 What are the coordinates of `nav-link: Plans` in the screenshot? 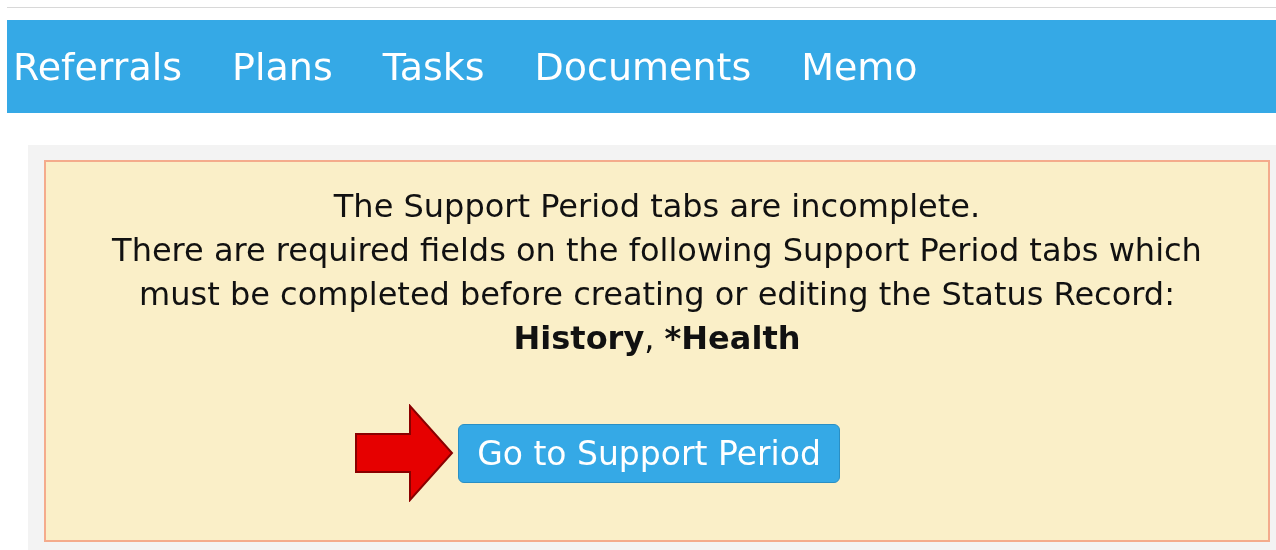 It's located at (282, 66).